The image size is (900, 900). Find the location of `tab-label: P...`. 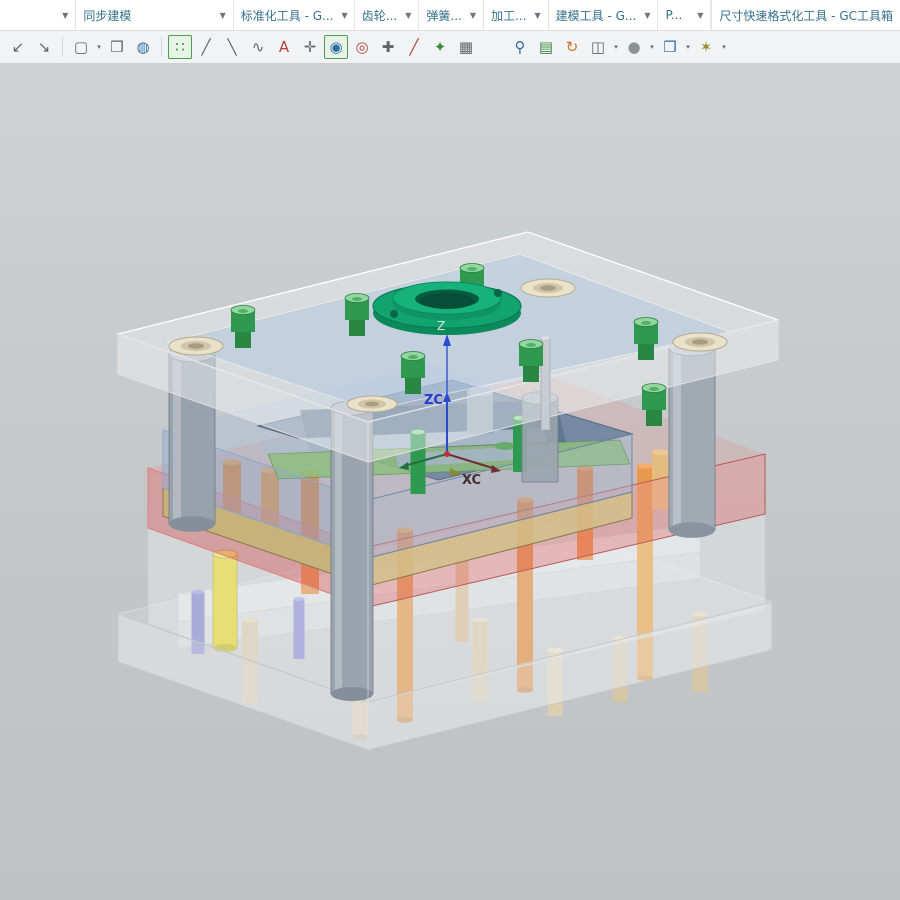

tab-label: P... is located at coordinates (674, 15).